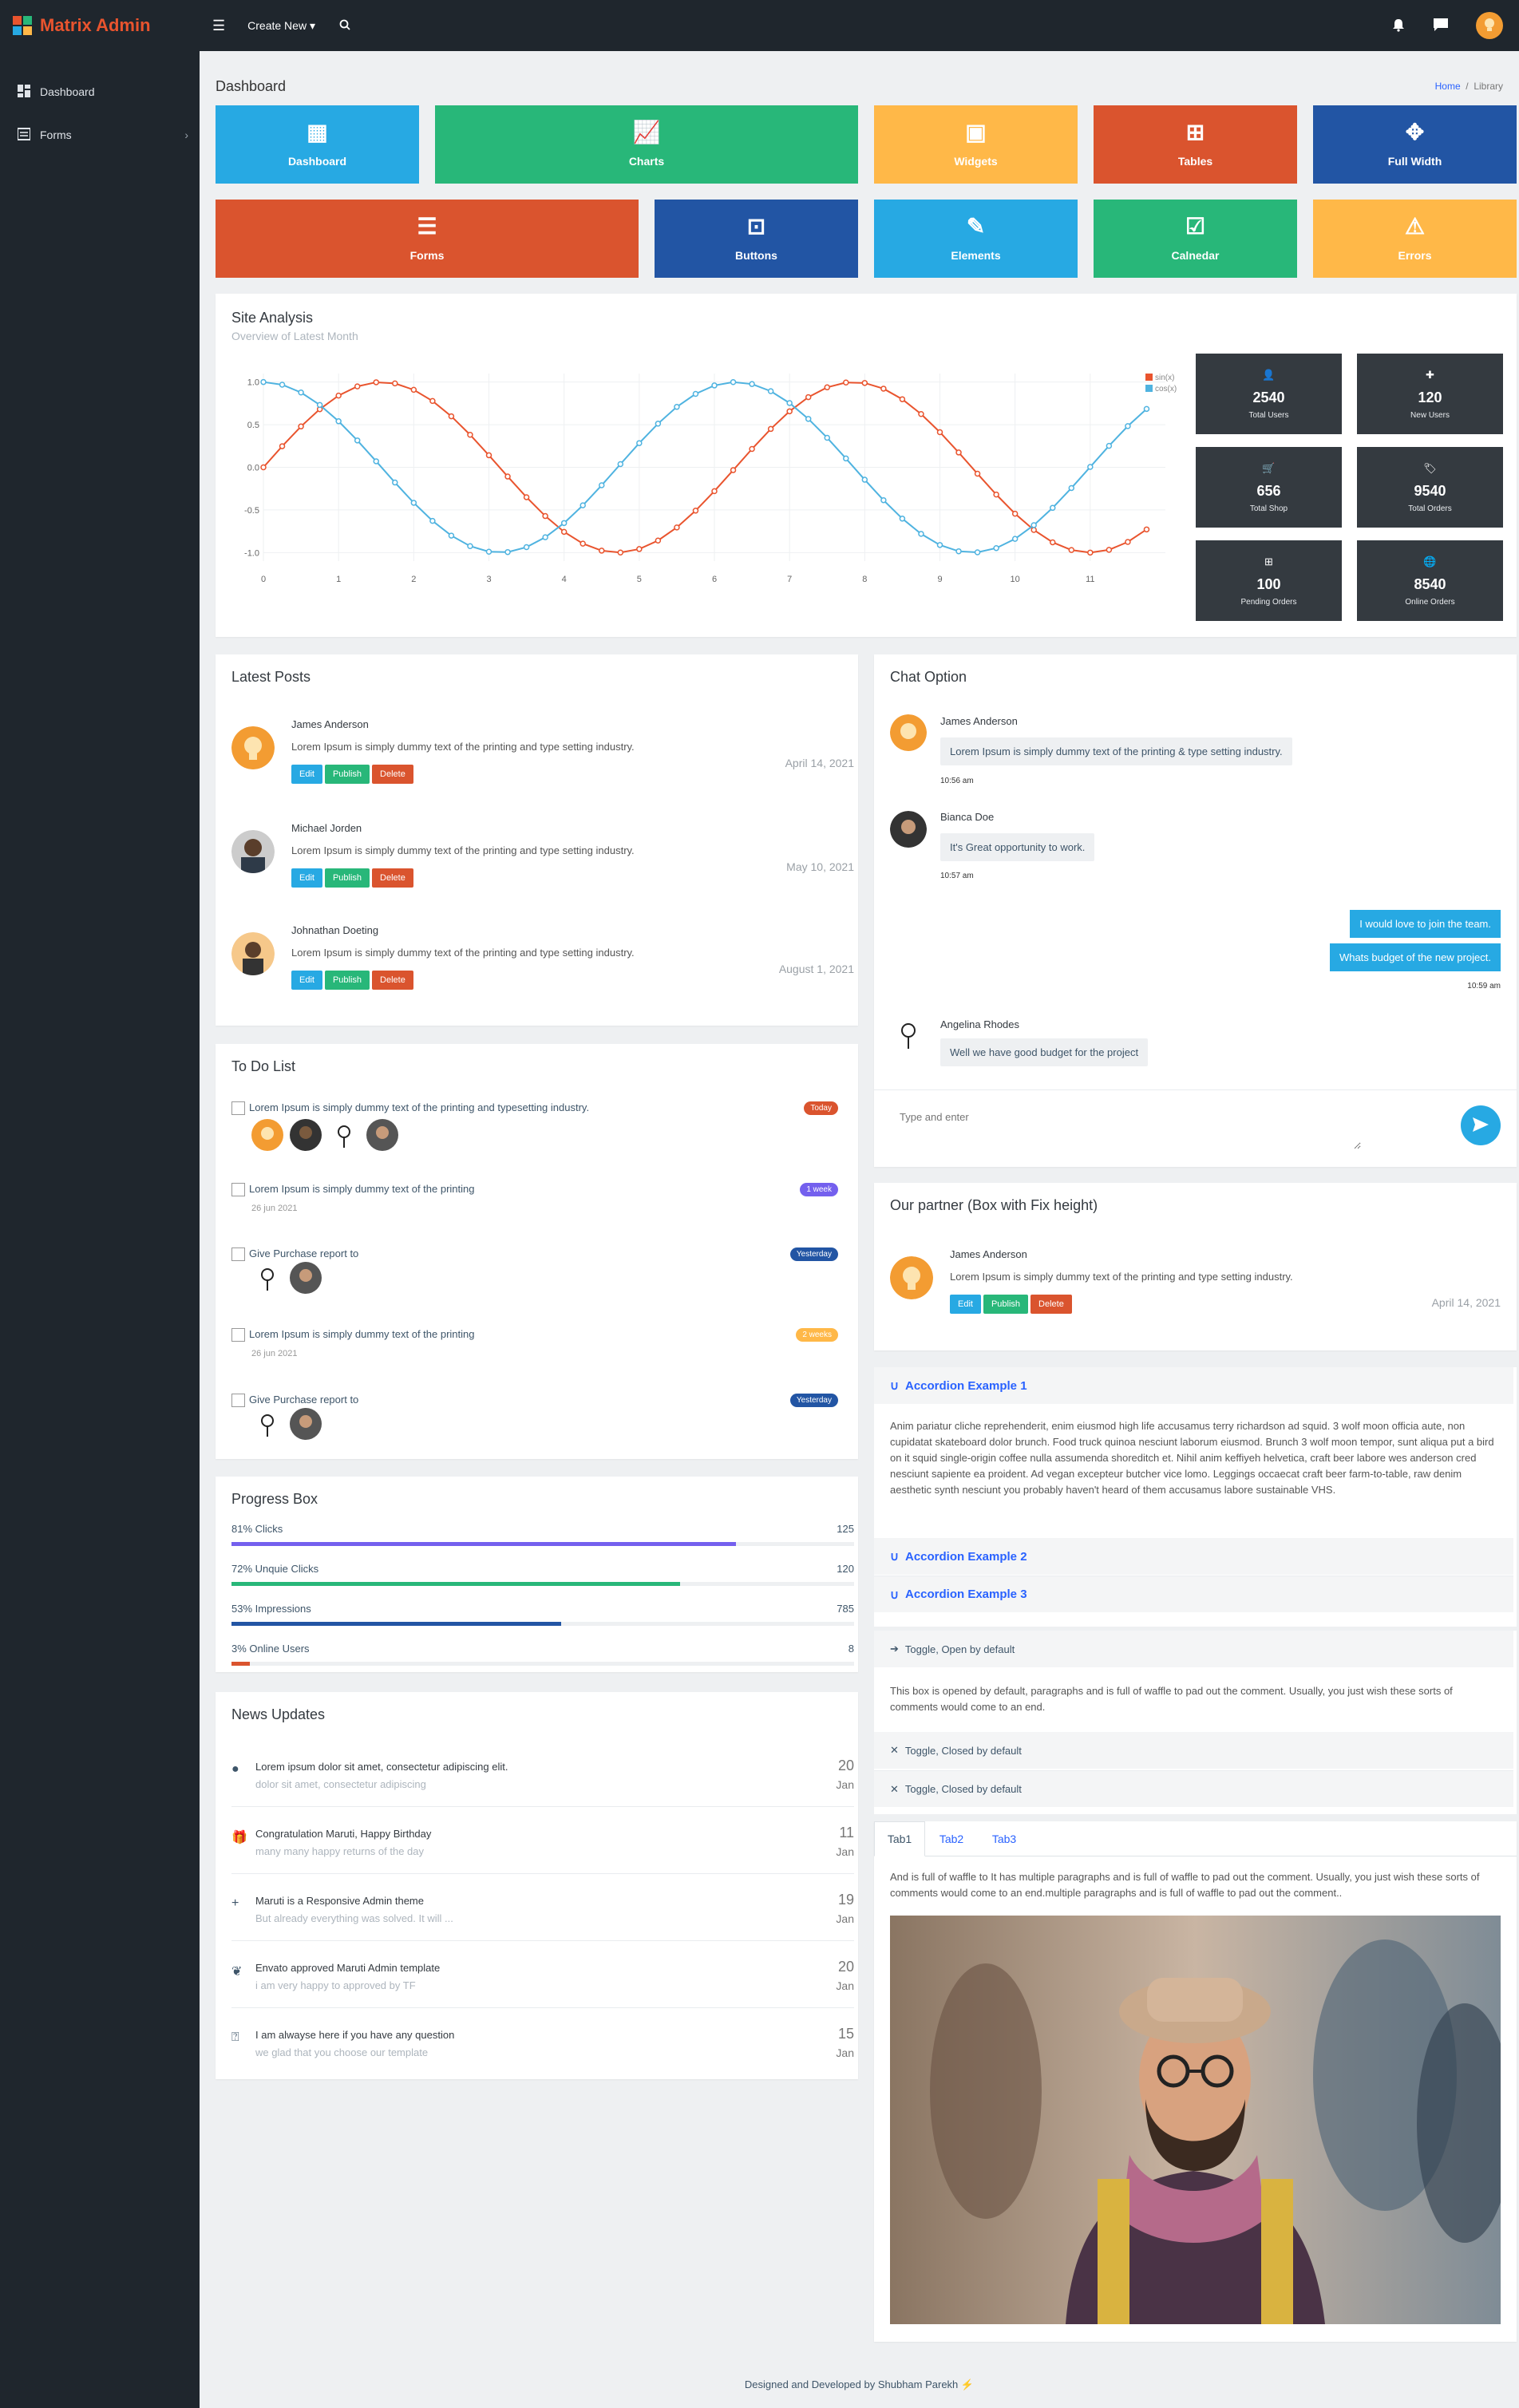  What do you see at coordinates (845, 1609) in the screenshot?
I see `progress-value: 785` at bounding box center [845, 1609].